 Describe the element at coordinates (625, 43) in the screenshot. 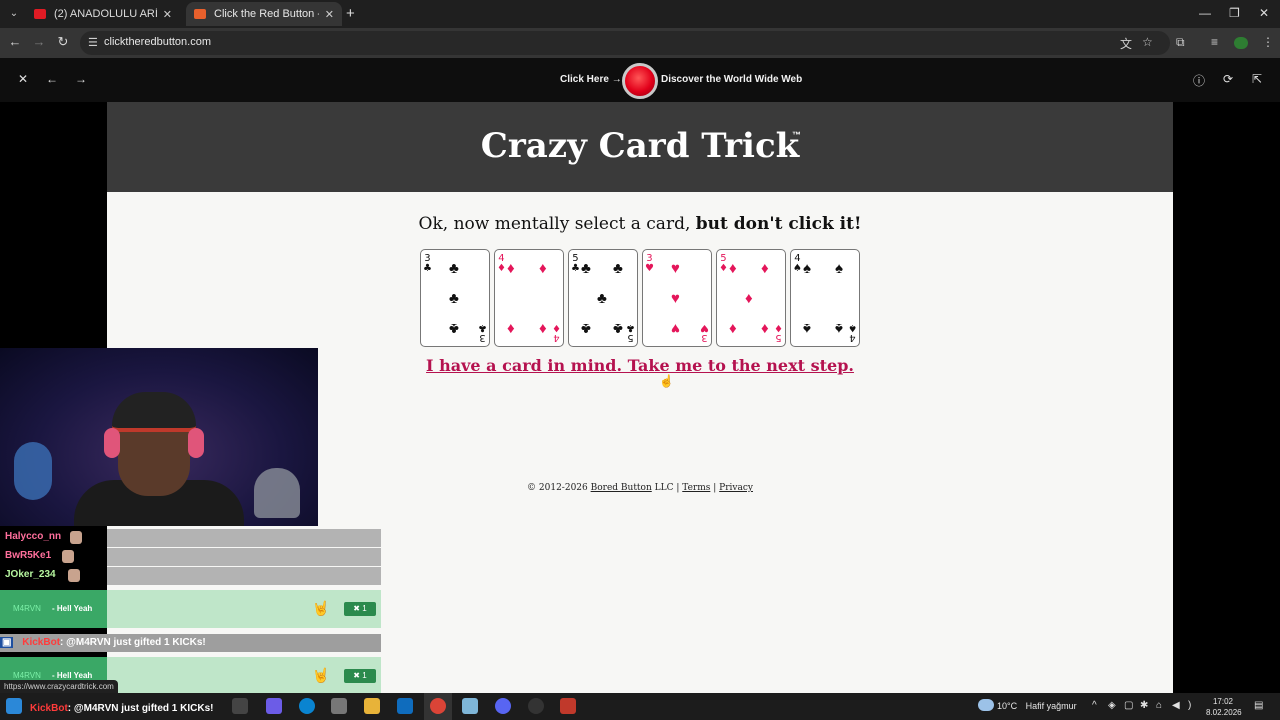

I see `address-bar: ☰ clicktheredbutton.com` at that location.